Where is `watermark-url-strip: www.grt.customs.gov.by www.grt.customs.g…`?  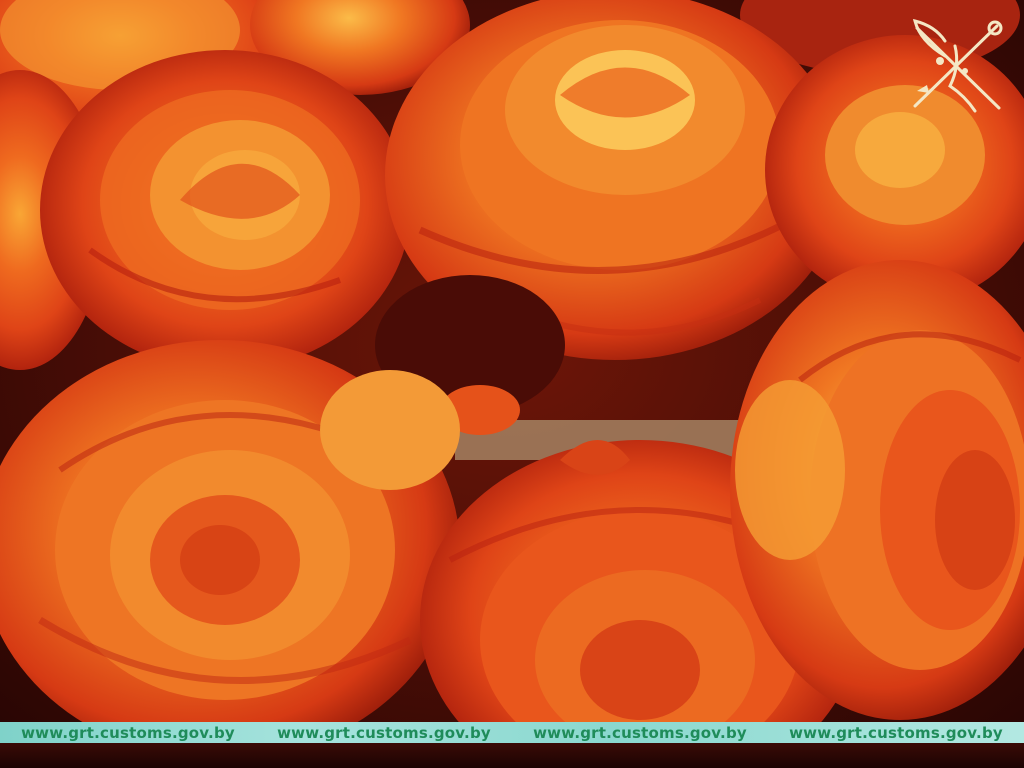
watermark-url-strip: www.grt.customs.gov.by www.grt.customs.g… is located at coordinates (512, 732).